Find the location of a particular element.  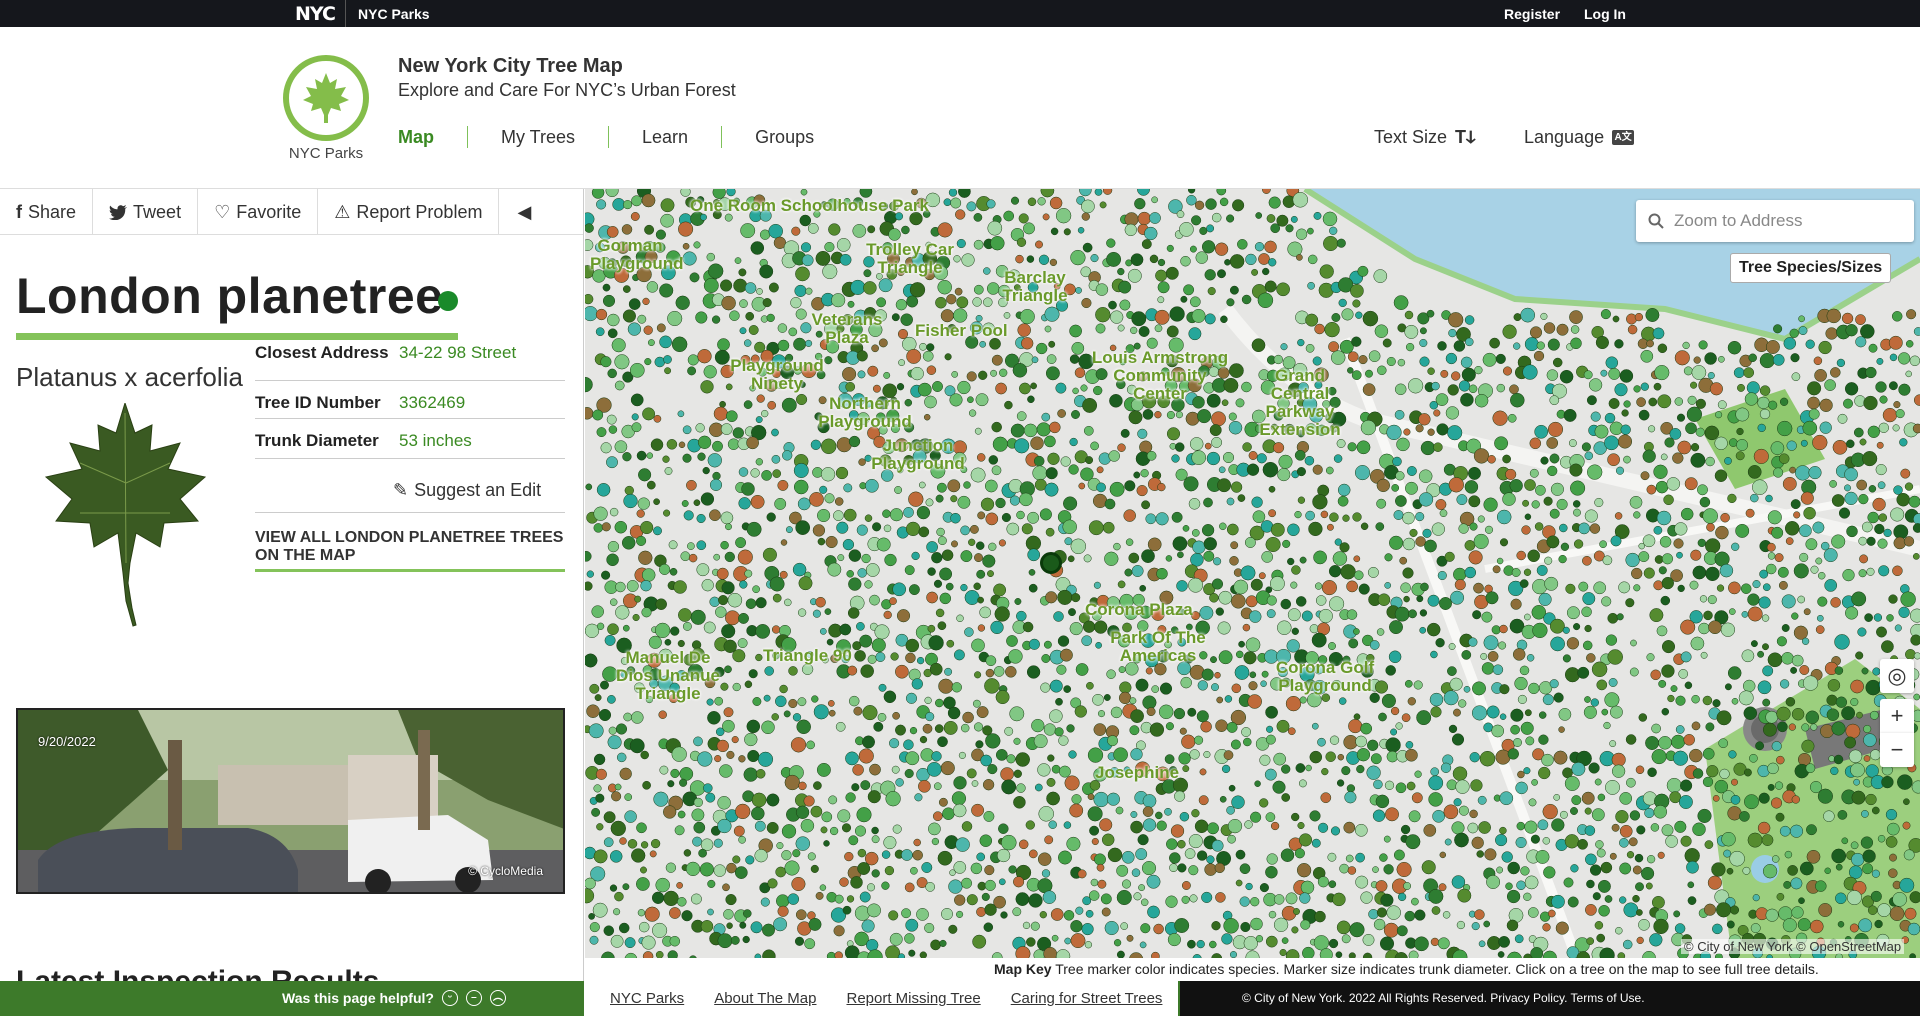

map-attribution: © City of New York © OpenStreetMap is located at coordinates (1793, 946).